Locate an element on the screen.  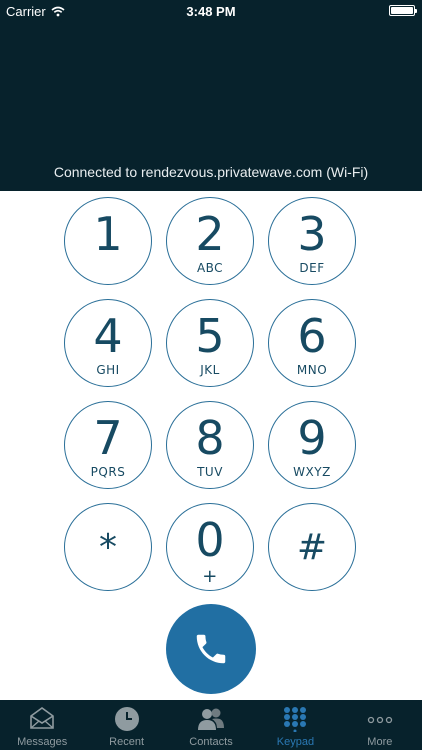
tab-keypad: Keypad is located at coordinates (295, 725).